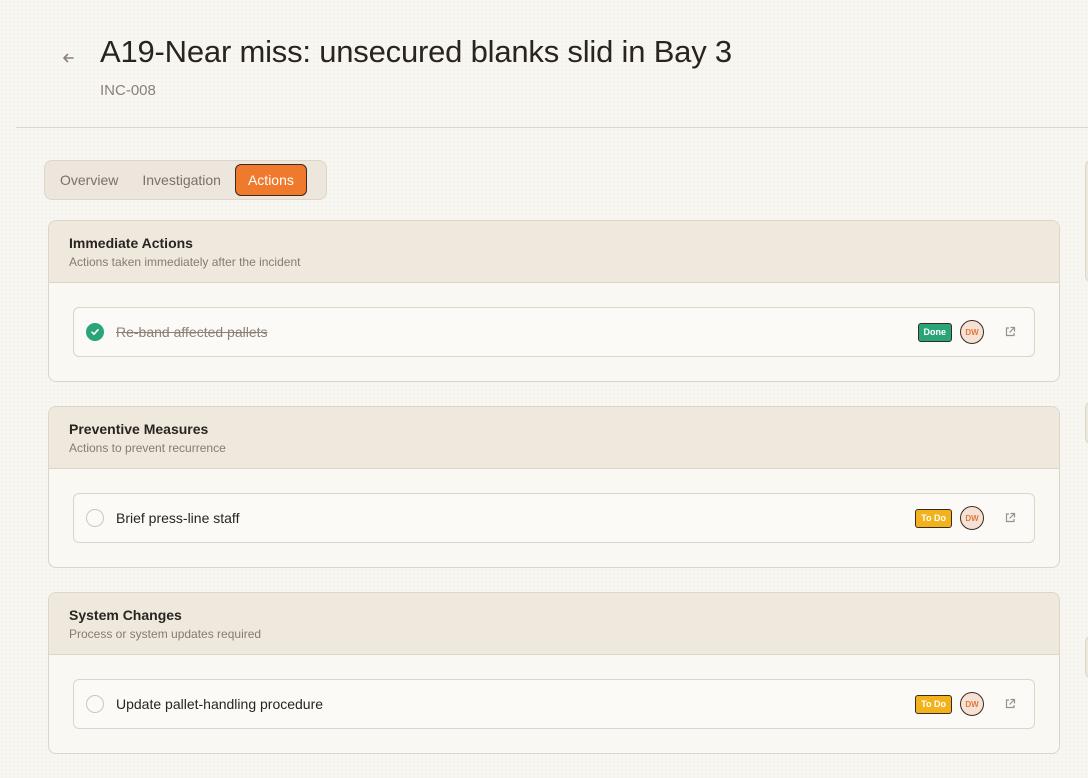  I want to click on section-description: Actions to prevent recurrence, so click(147, 448).